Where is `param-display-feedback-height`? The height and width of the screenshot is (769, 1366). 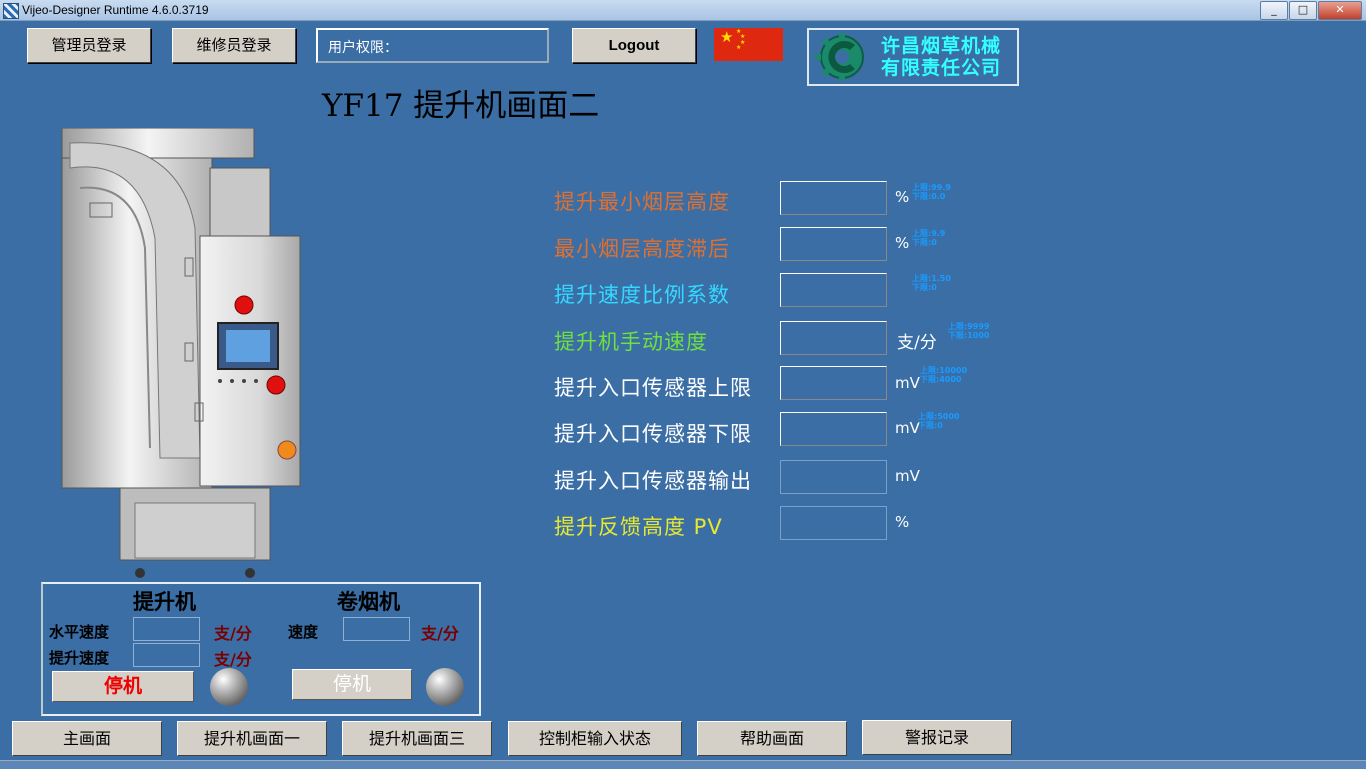
param-display-feedback-height is located at coordinates (833, 523).